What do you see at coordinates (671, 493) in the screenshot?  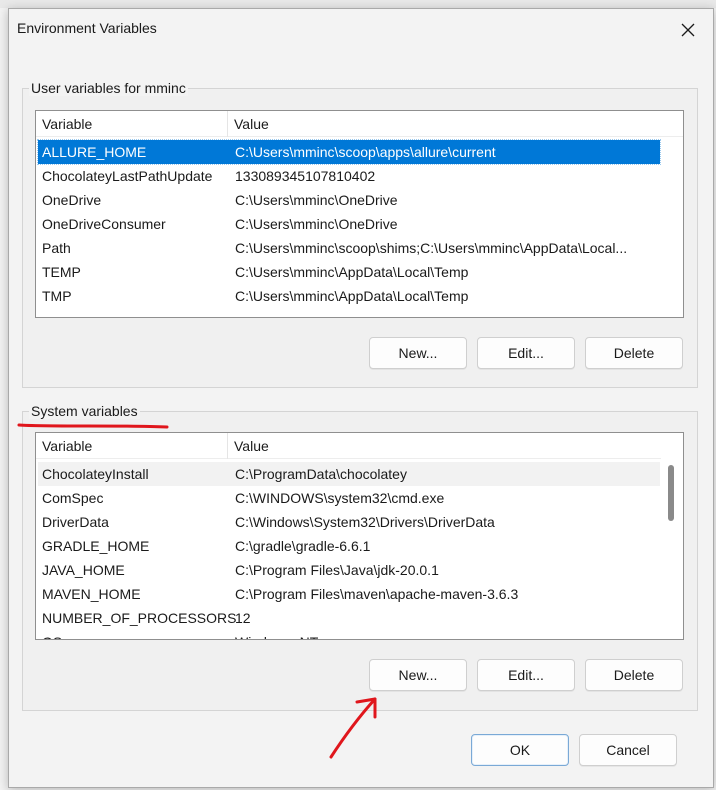 I see `scrollbar-thumb` at bounding box center [671, 493].